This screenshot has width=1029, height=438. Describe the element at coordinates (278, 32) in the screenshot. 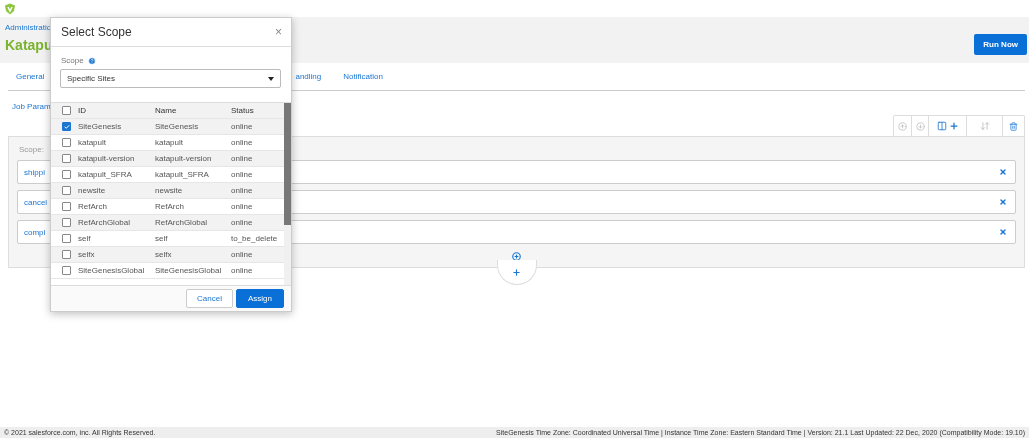

I see `close-button: ×` at that location.